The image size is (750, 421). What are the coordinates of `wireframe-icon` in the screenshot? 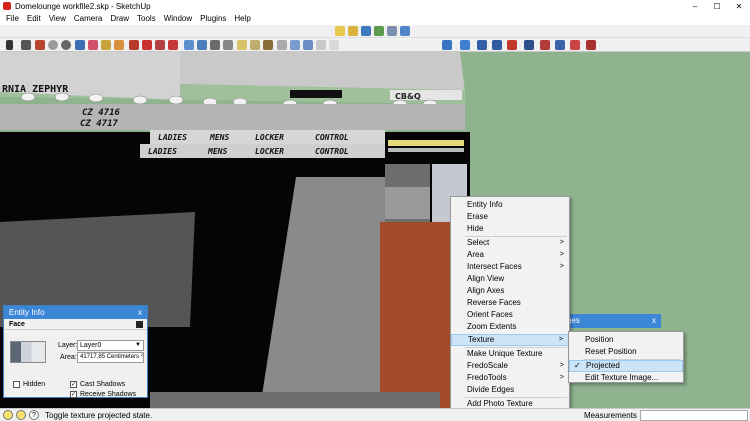 It's located at (321, 45).